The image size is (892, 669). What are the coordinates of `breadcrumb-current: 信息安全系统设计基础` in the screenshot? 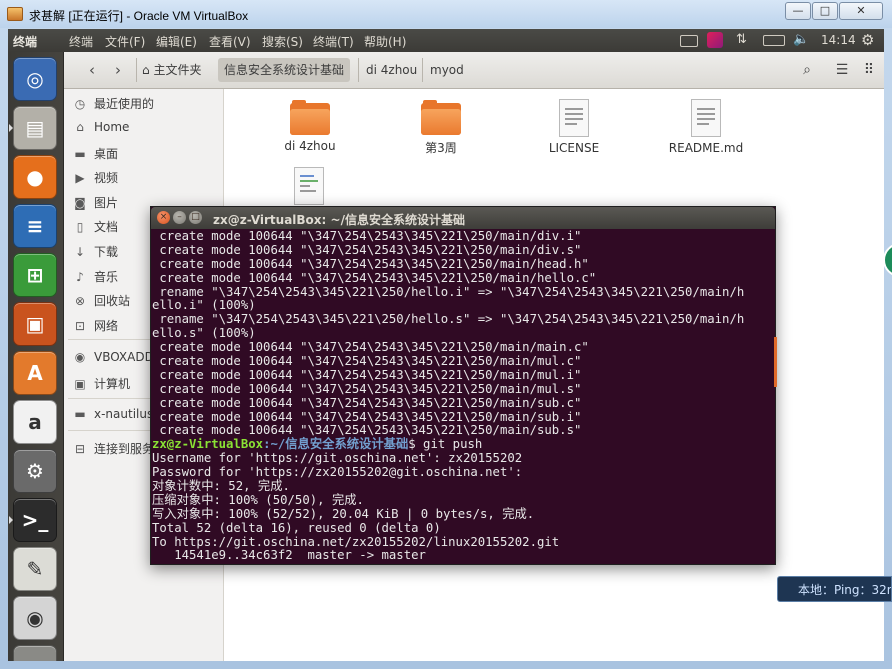 It's located at (284, 70).